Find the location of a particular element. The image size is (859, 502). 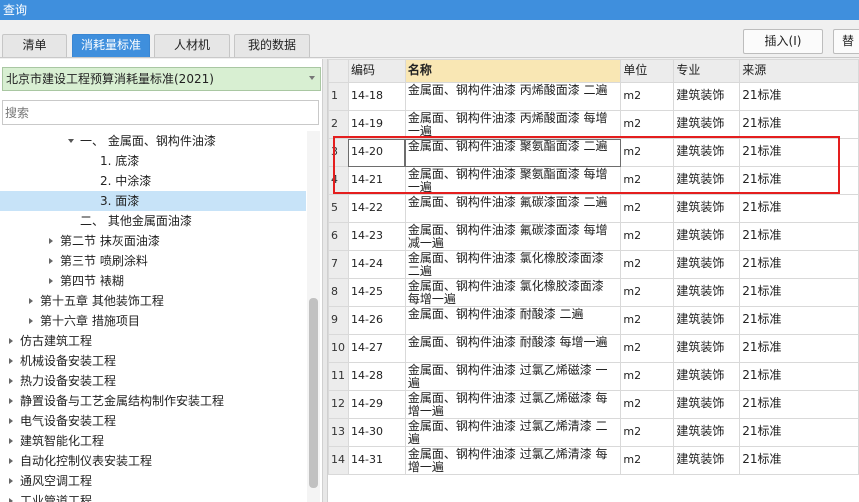

table-row: 10 14-27 金属面、钢构件油漆 耐酸漆 每增一遍 m2 建筑装饰 21标准 is located at coordinates (593, 348).